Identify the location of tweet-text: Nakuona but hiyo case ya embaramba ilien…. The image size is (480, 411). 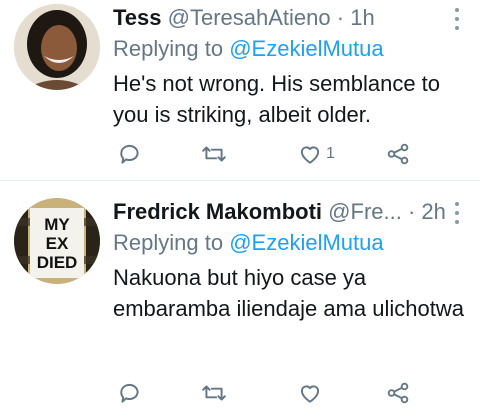
(289, 293).